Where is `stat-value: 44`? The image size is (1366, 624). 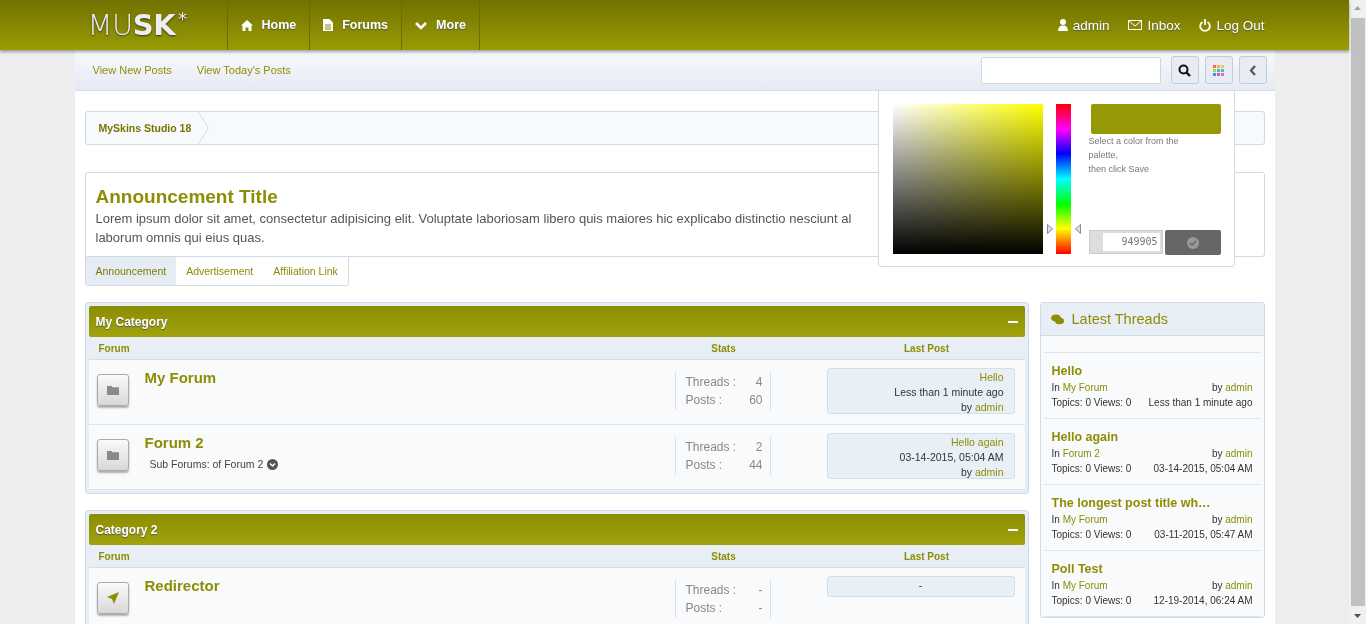
stat-value: 44 is located at coordinates (755, 465).